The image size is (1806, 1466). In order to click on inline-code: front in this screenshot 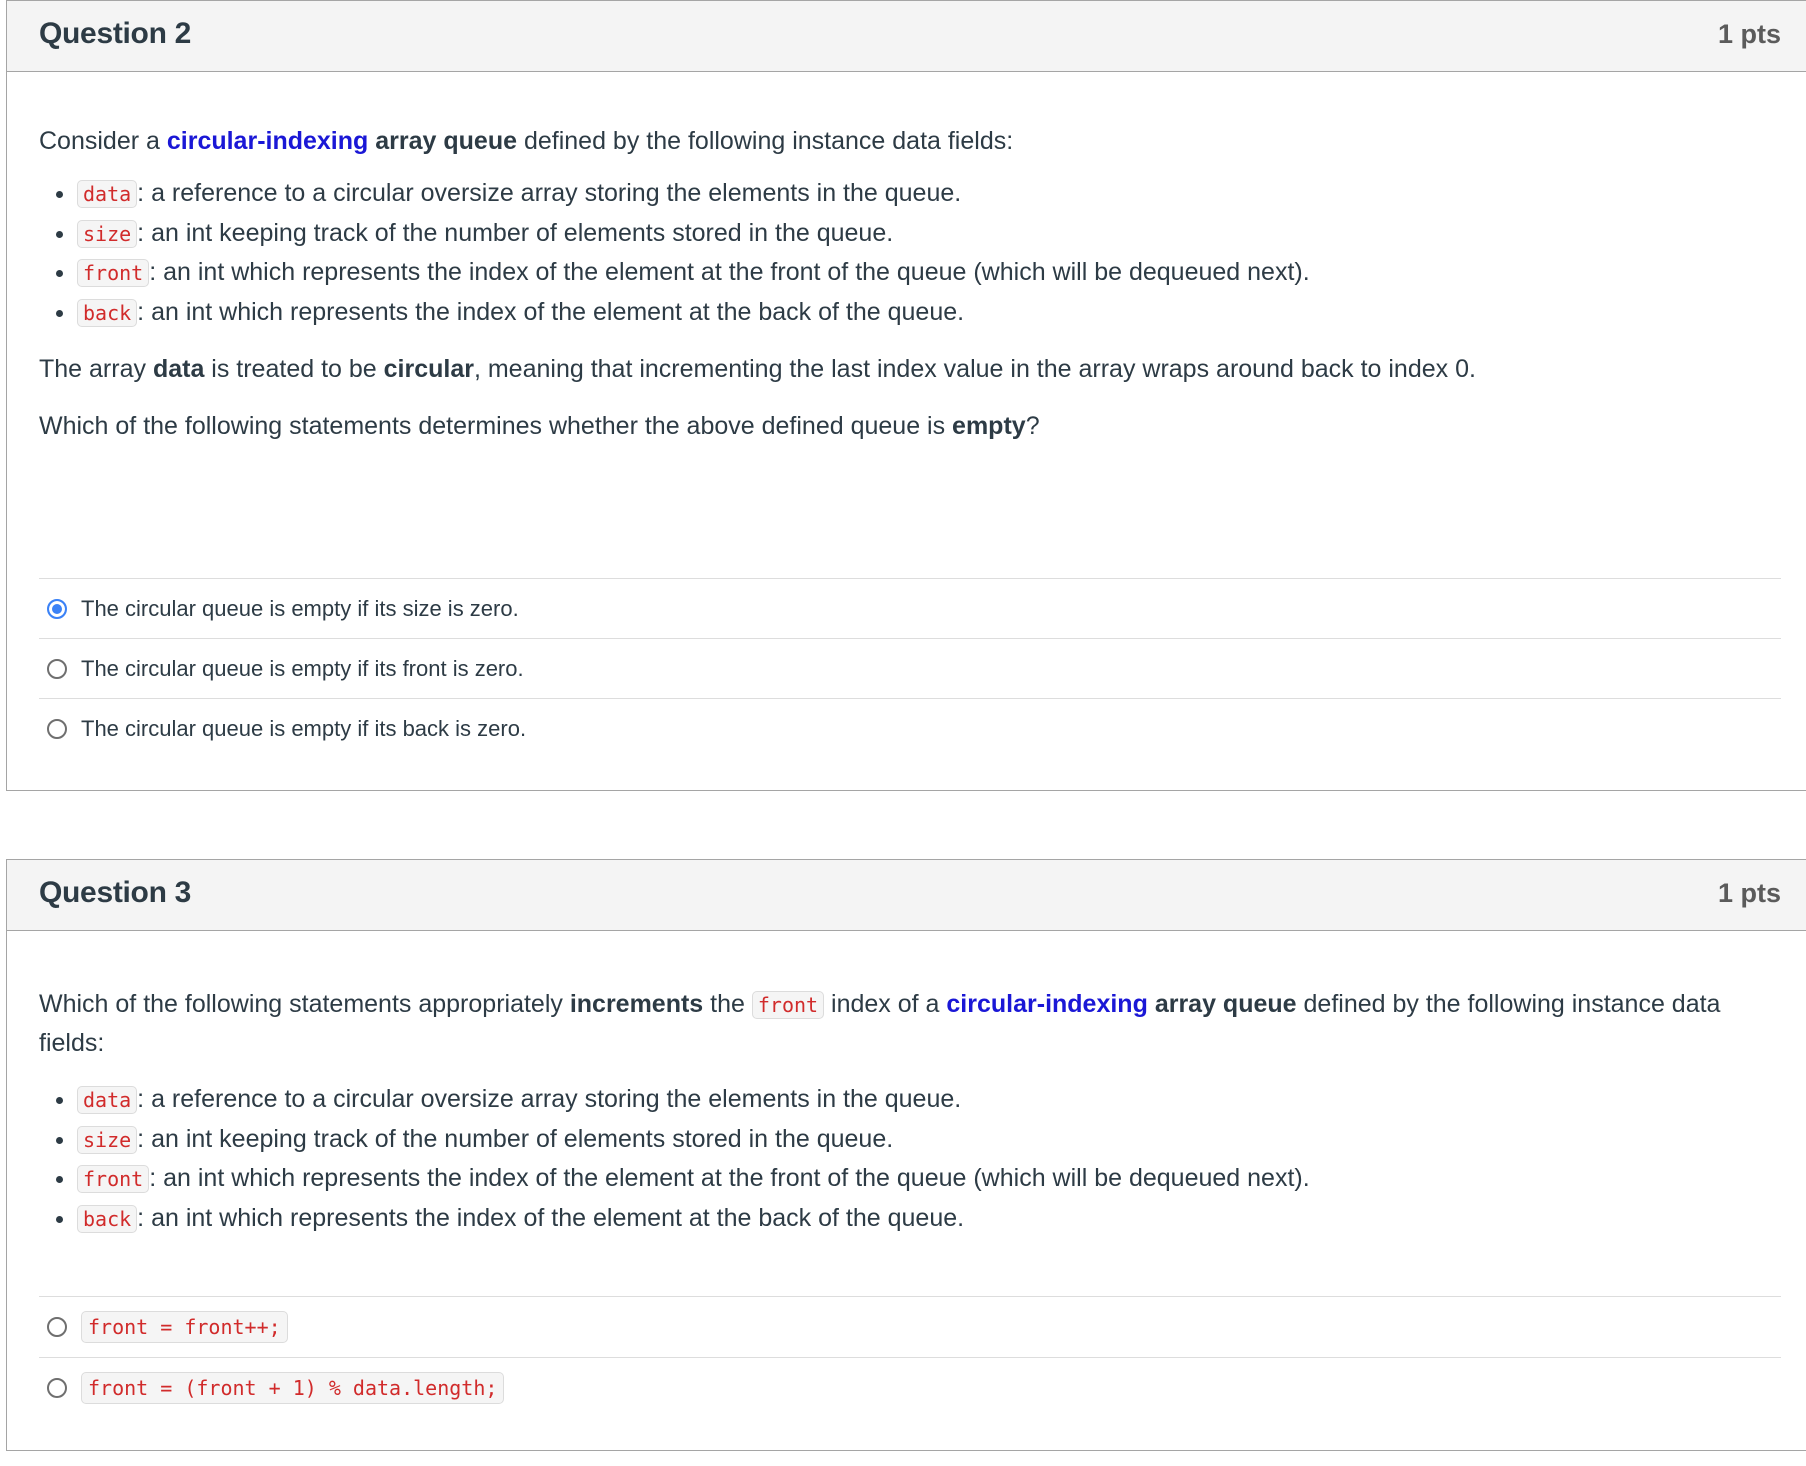, I will do `click(788, 1005)`.